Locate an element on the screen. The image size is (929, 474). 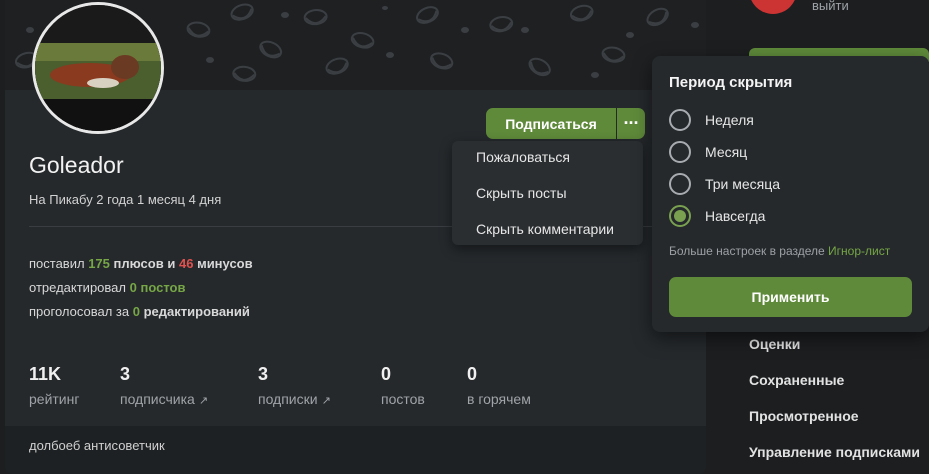
edited-posts-link: постов is located at coordinates (162, 287).